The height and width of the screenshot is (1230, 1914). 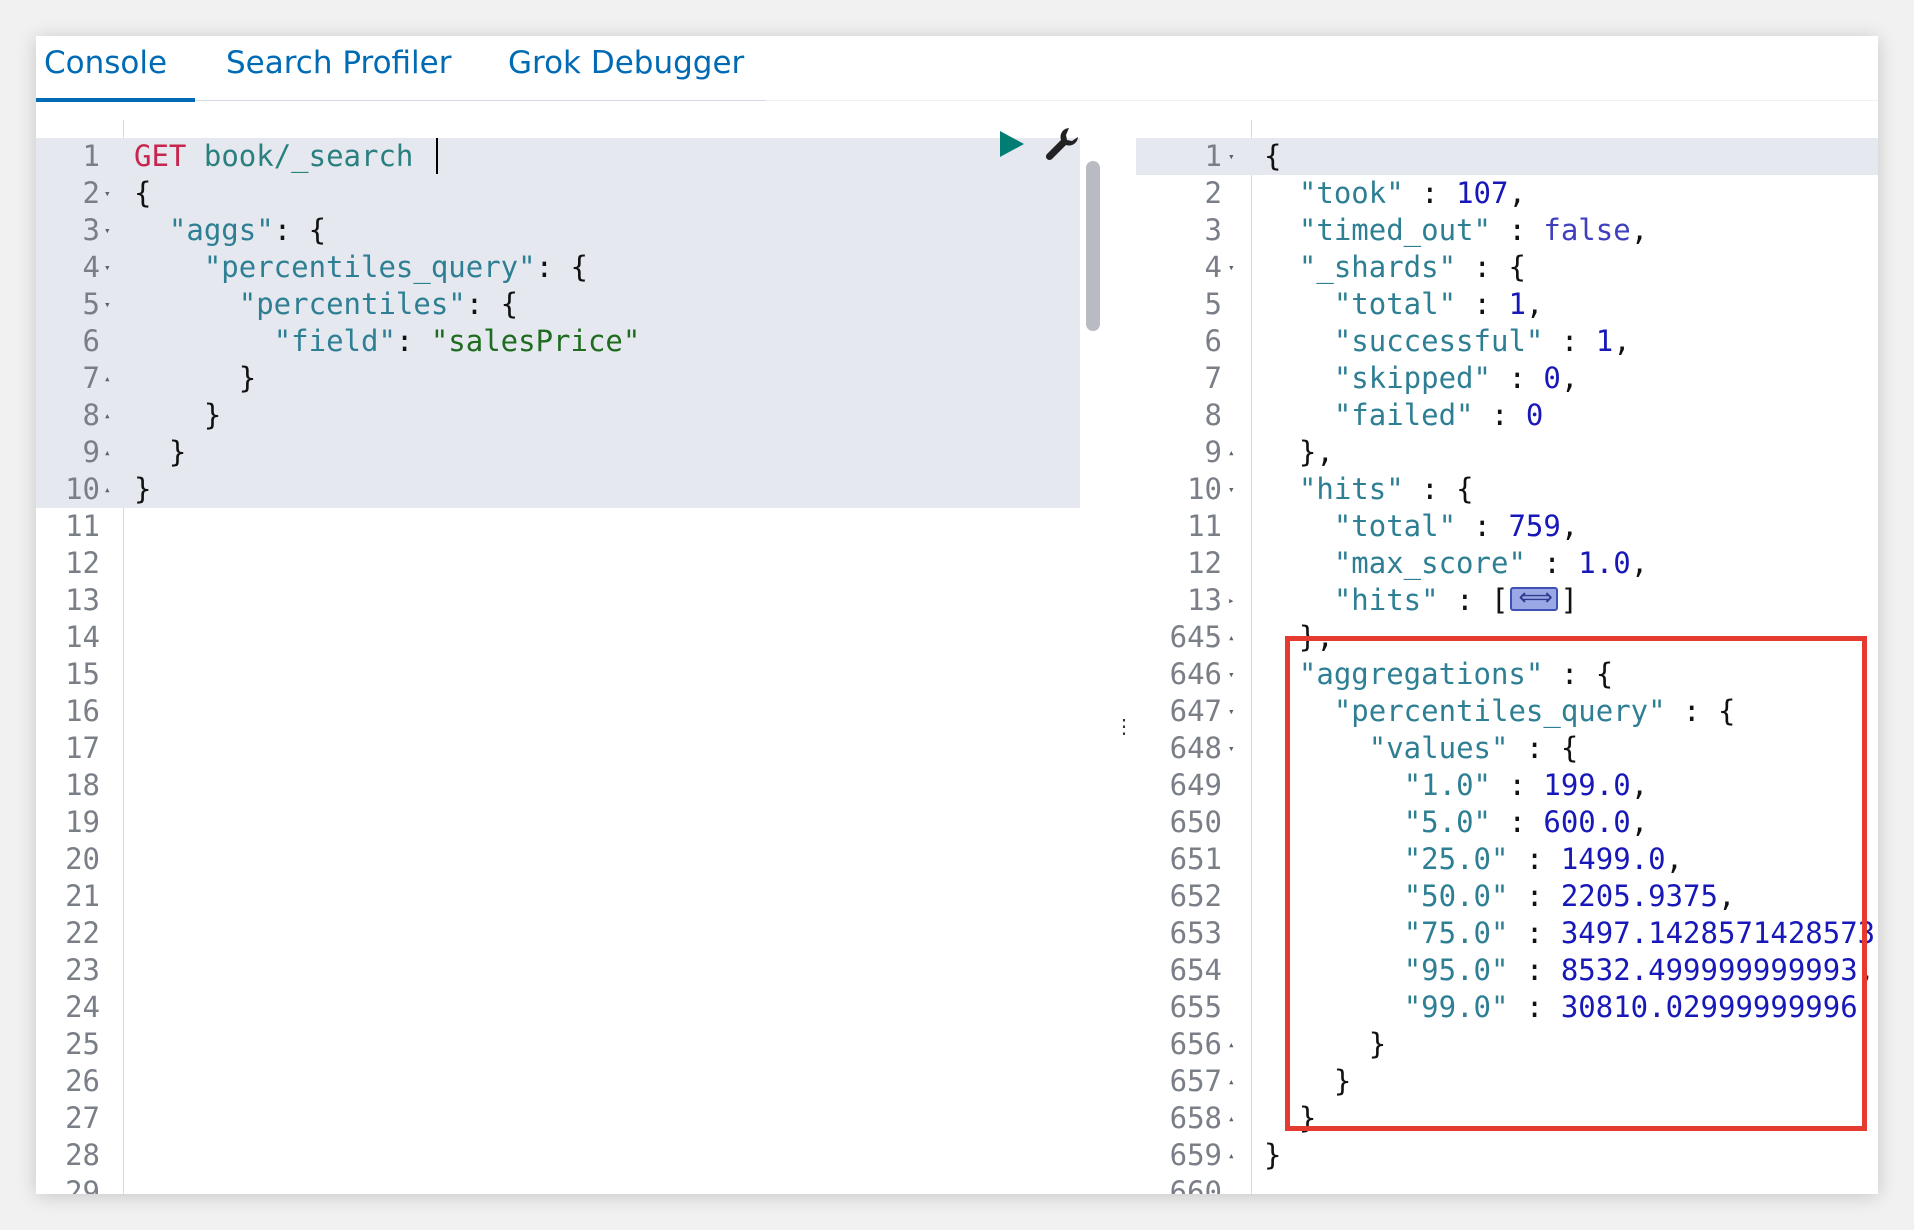 What do you see at coordinates (339, 68) in the screenshot?
I see `tab-search-profiler: Search Profiler` at bounding box center [339, 68].